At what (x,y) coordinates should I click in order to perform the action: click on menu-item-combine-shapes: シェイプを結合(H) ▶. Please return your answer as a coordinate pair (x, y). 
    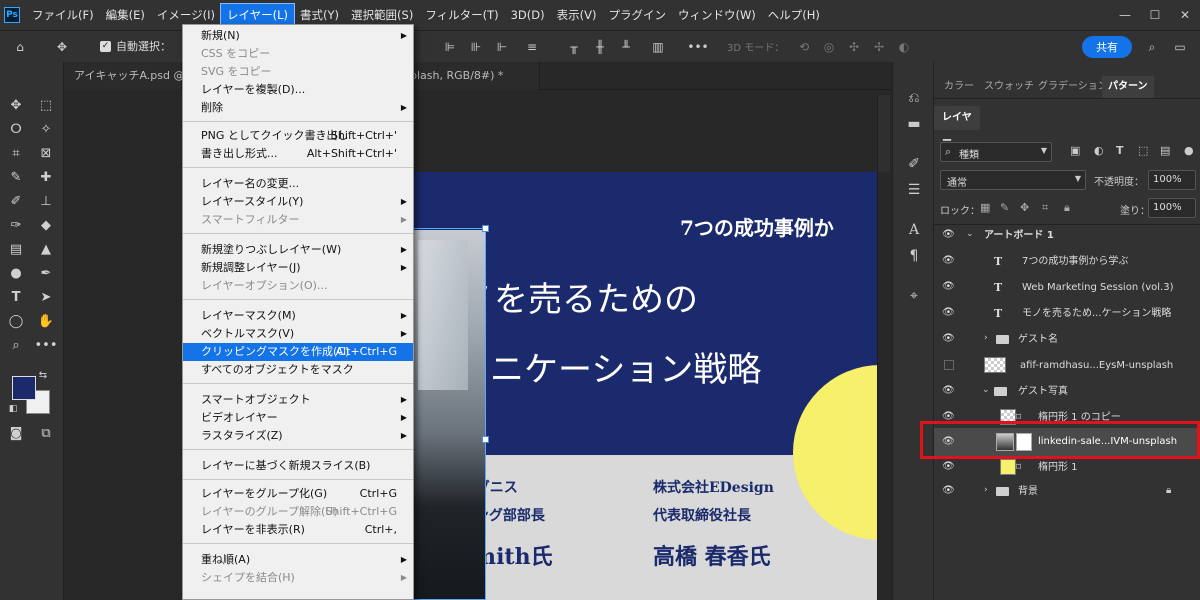
    Looking at the image, I should click on (298, 578).